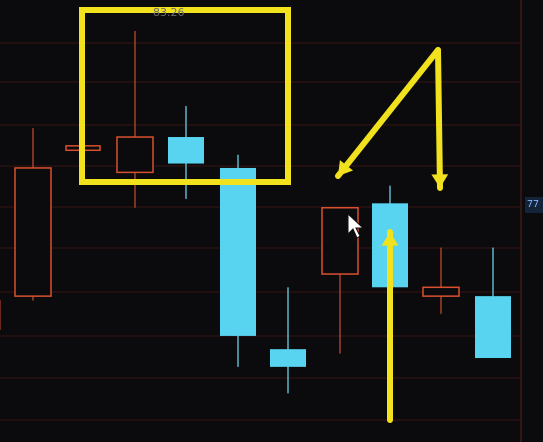 This screenshot has width=543, height=442. Describe the element at coordinates (169, 12) in the screenshot. I see `high-price-label: 83.26` at that location.